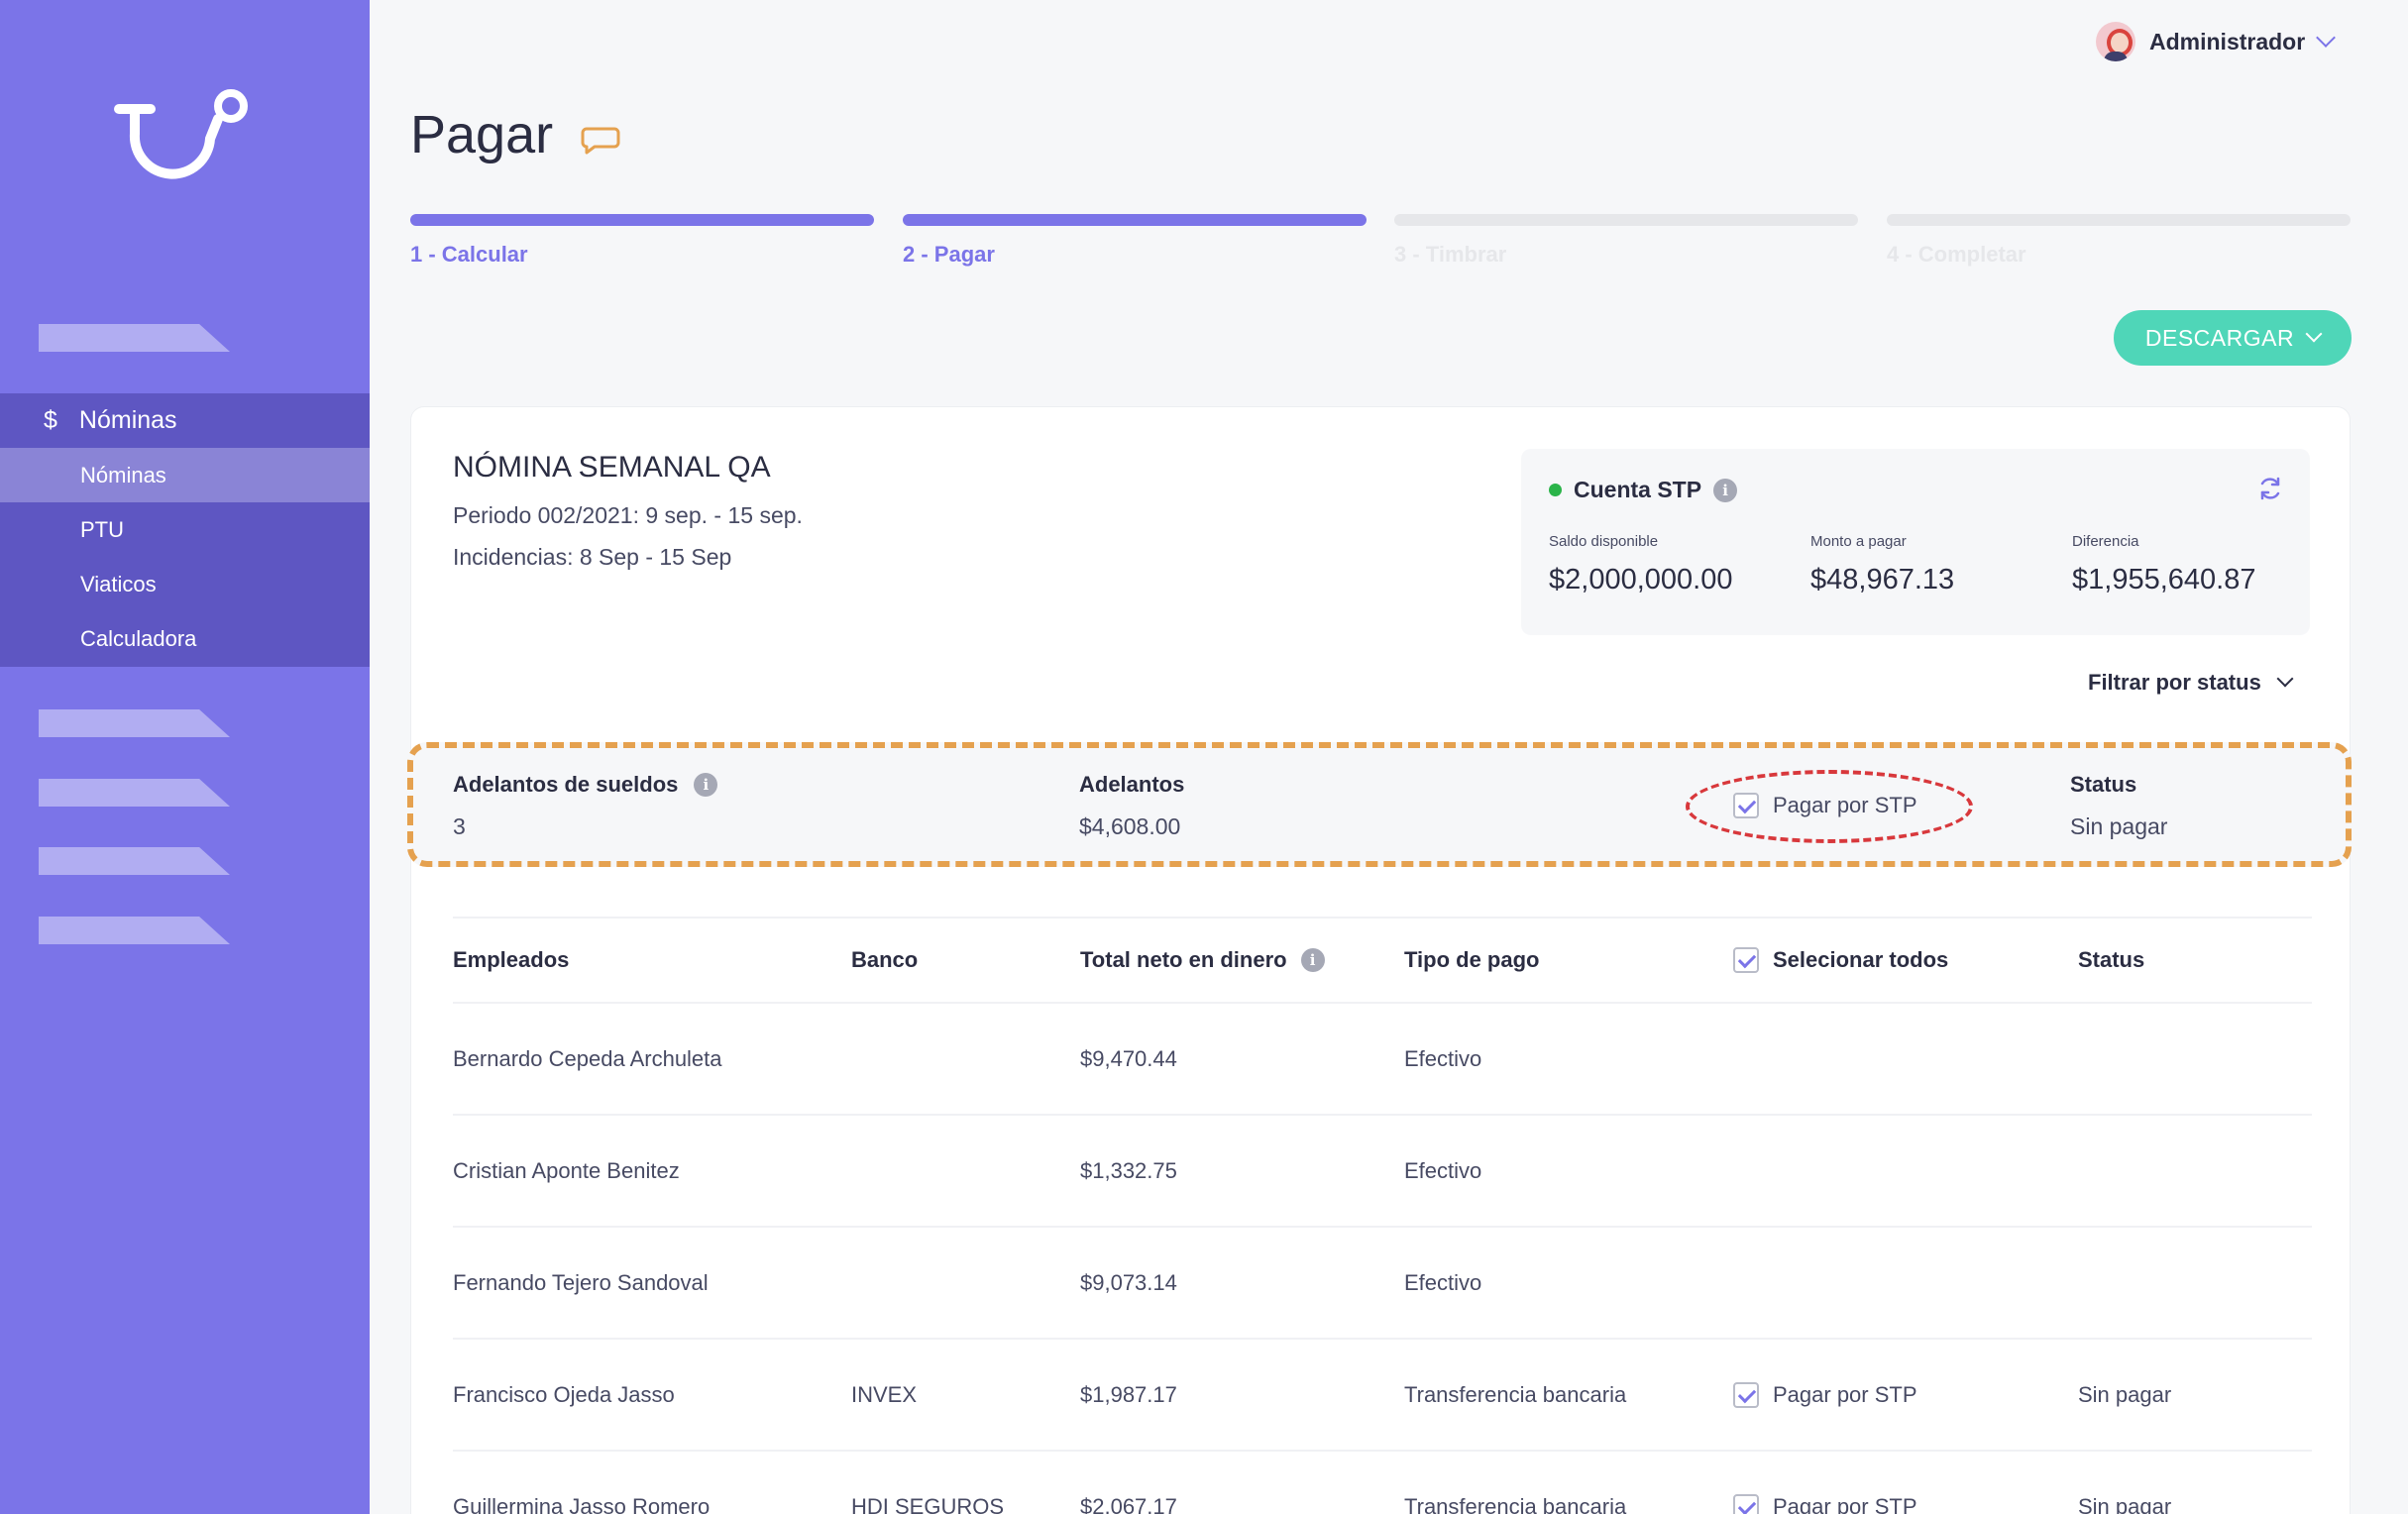 The height and width of the screenshot is (1514, 2408). Describe the element at coordinates (2115, 41) in the screenshot. I see `avatar` at that location.